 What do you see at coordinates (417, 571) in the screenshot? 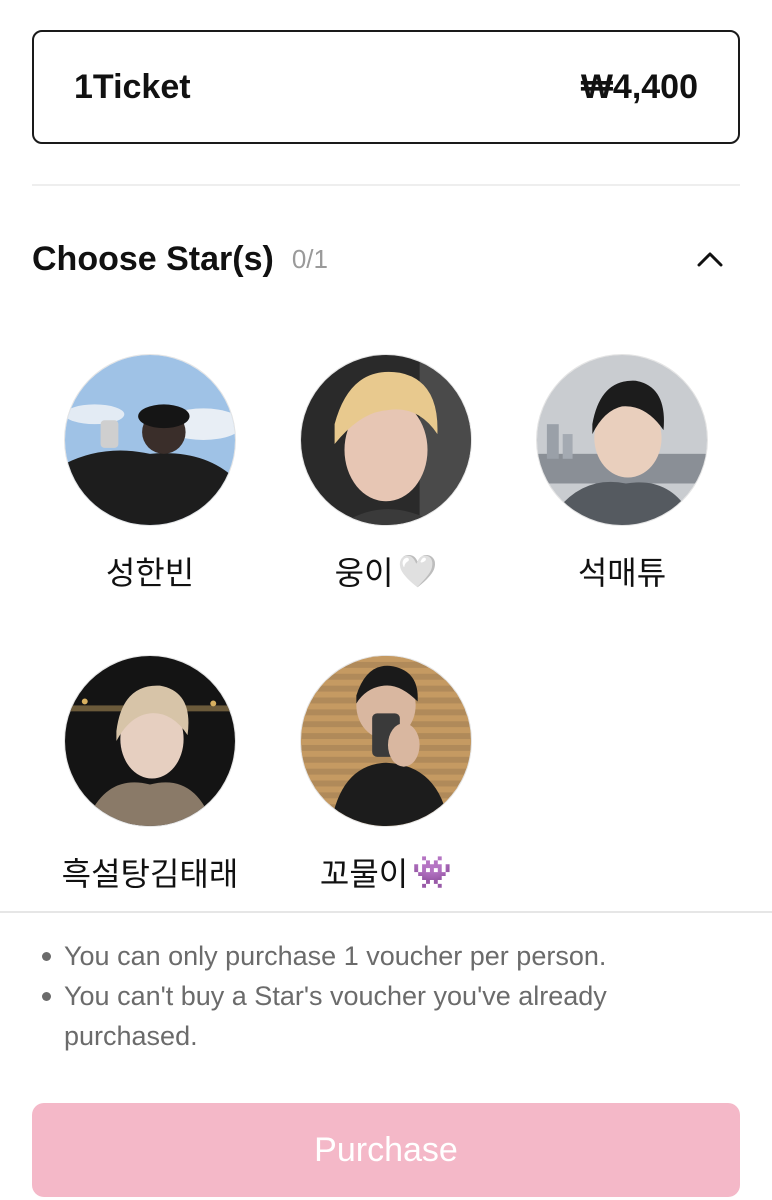
I see `white-heart-icon: 🤍` at bounding box center [417, 571].